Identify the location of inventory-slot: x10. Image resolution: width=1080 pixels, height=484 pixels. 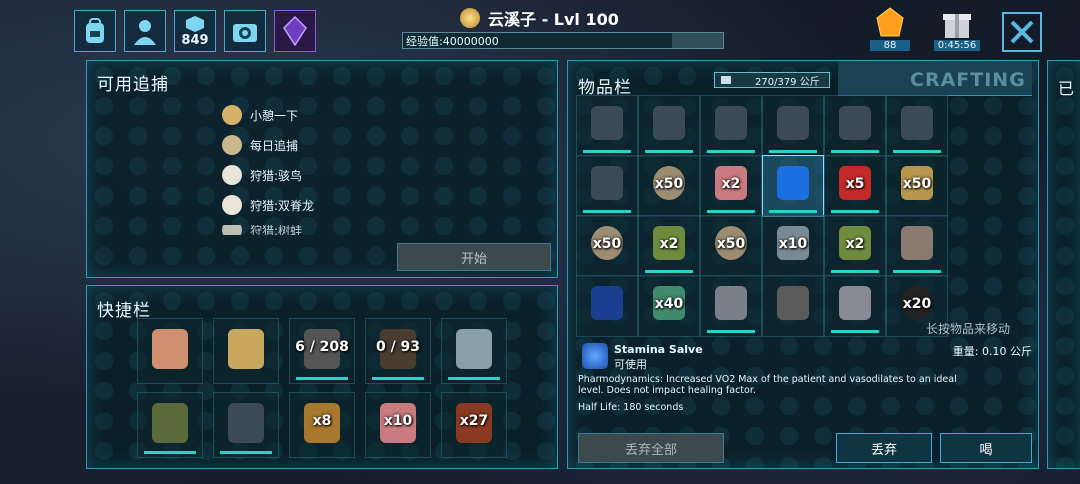
(793, 246).